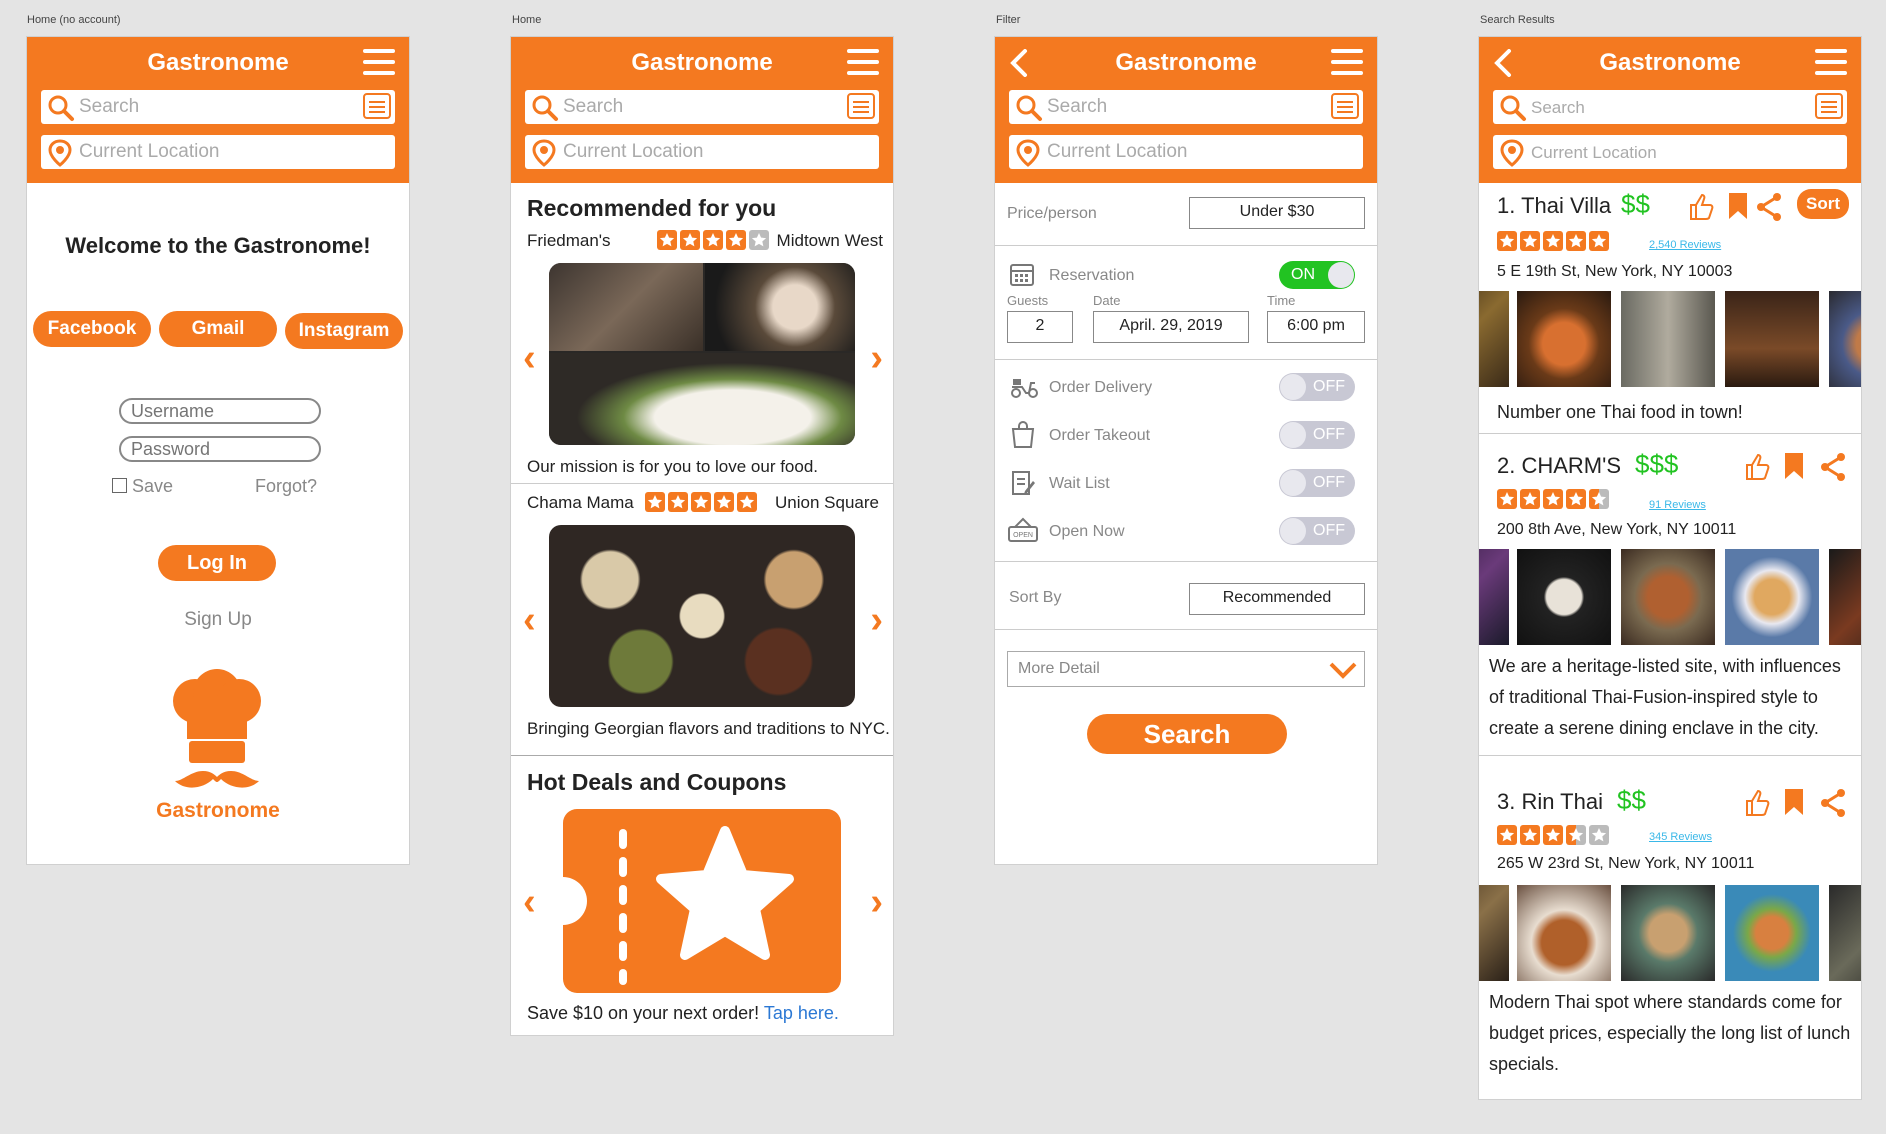  Describe the element at coordinates (673, 466) in the screenshot. I see `restaurant-caption: Our mission is for you to love our food.` at that location.